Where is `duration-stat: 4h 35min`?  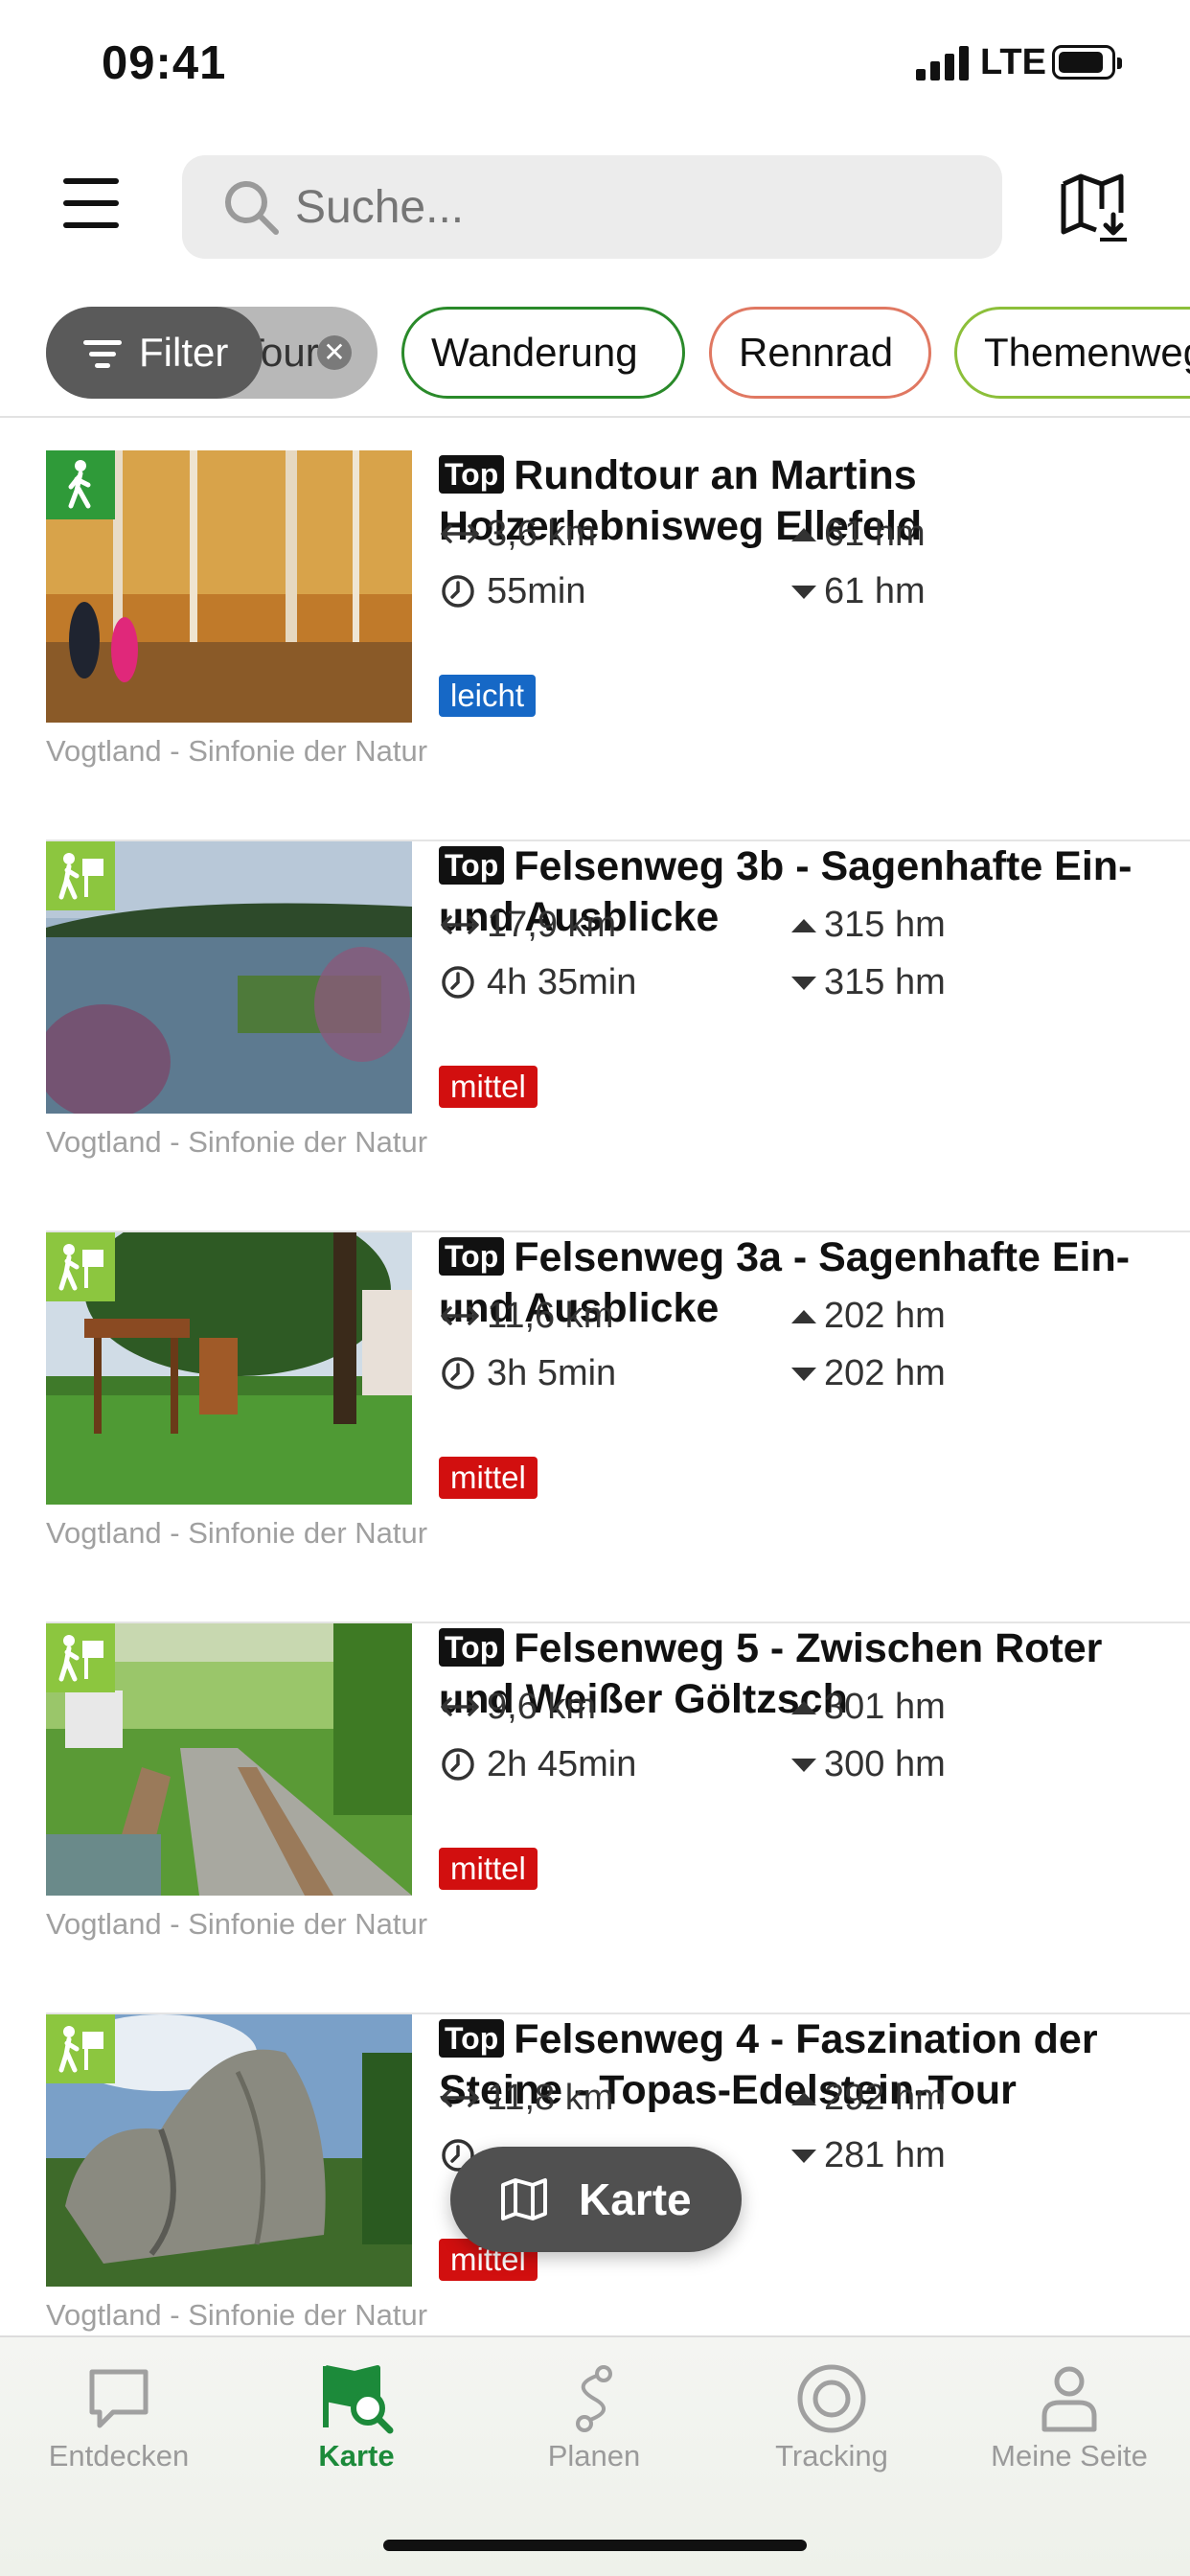
duration-stat: 4h 35min is located at coordinates (538, 982).